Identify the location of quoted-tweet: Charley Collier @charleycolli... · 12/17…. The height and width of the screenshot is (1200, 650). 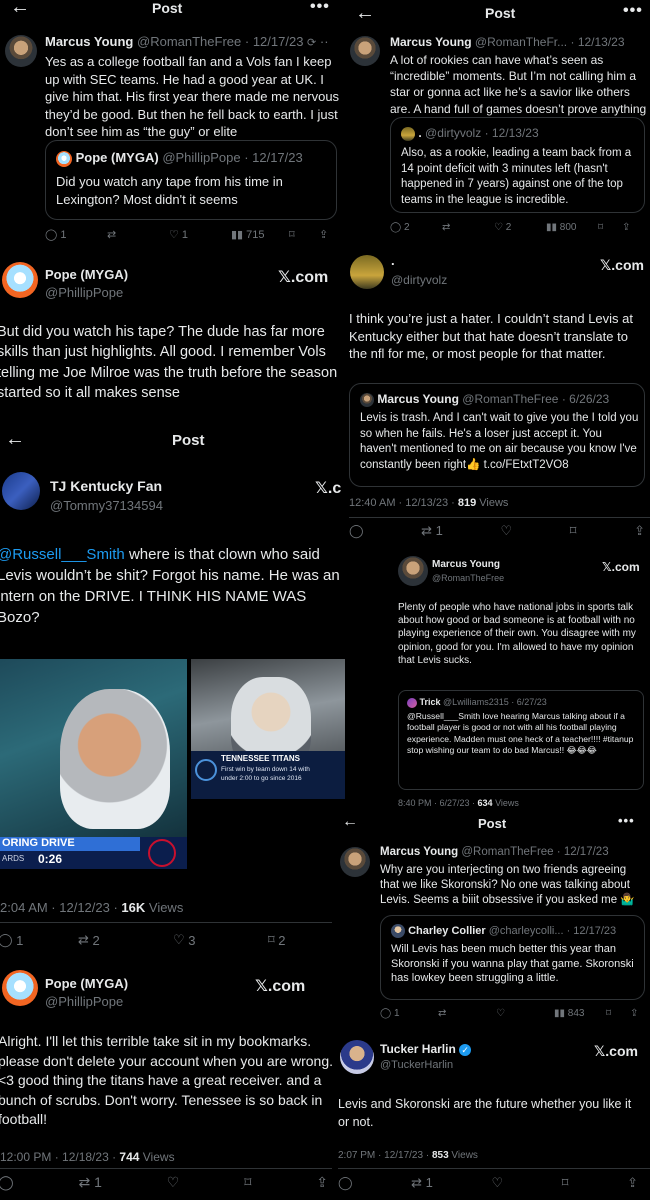
(512, 957).